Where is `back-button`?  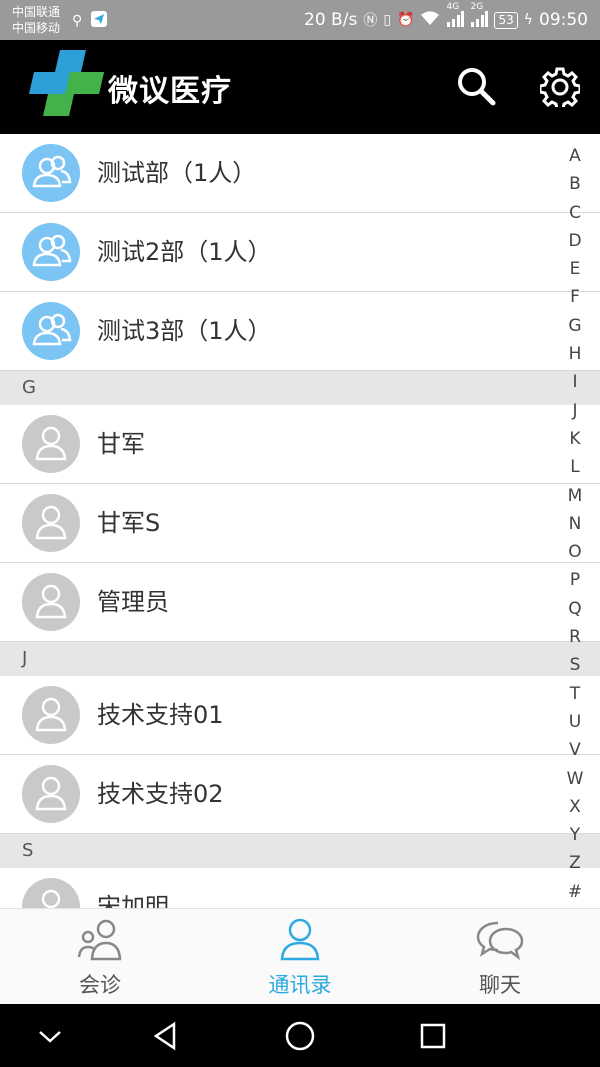
back-button is located at coordinates (166, 1036).